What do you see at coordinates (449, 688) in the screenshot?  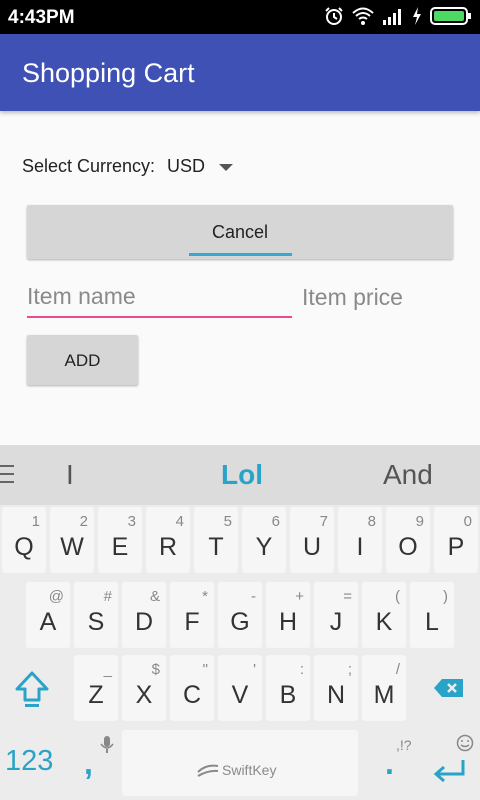 I see `backspace-icon` at bounding box center [449, 688].